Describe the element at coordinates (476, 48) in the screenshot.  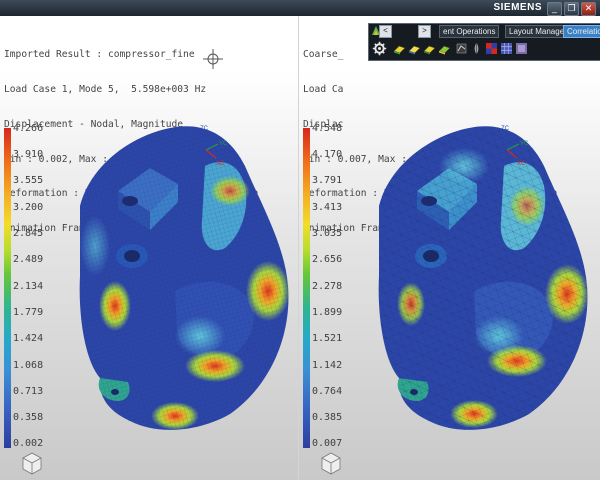
I see `mode-shape-icon` at that location.